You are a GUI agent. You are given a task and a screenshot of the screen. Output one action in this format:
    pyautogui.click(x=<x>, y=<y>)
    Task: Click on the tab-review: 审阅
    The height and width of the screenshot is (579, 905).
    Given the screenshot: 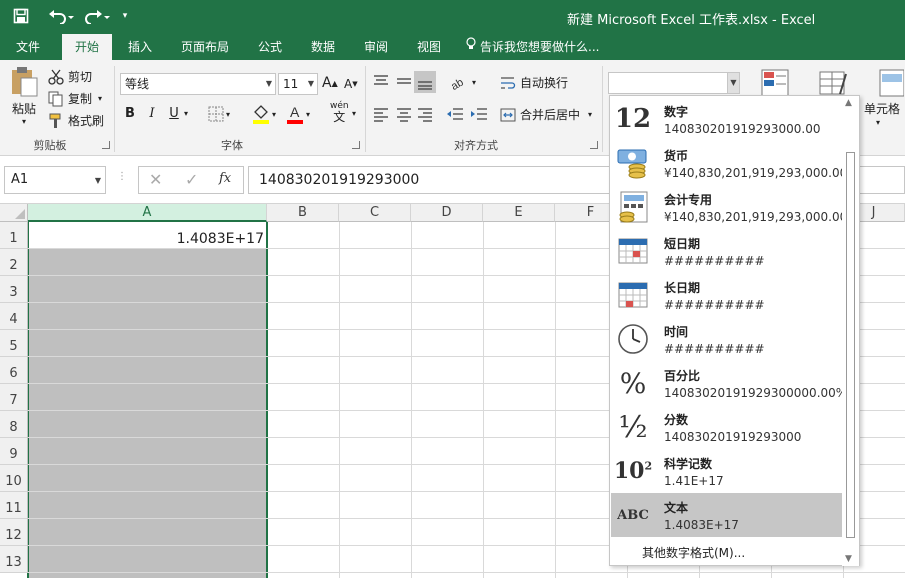 What is the action you would take?
    pyautogui.click(x=376, y=47)
    